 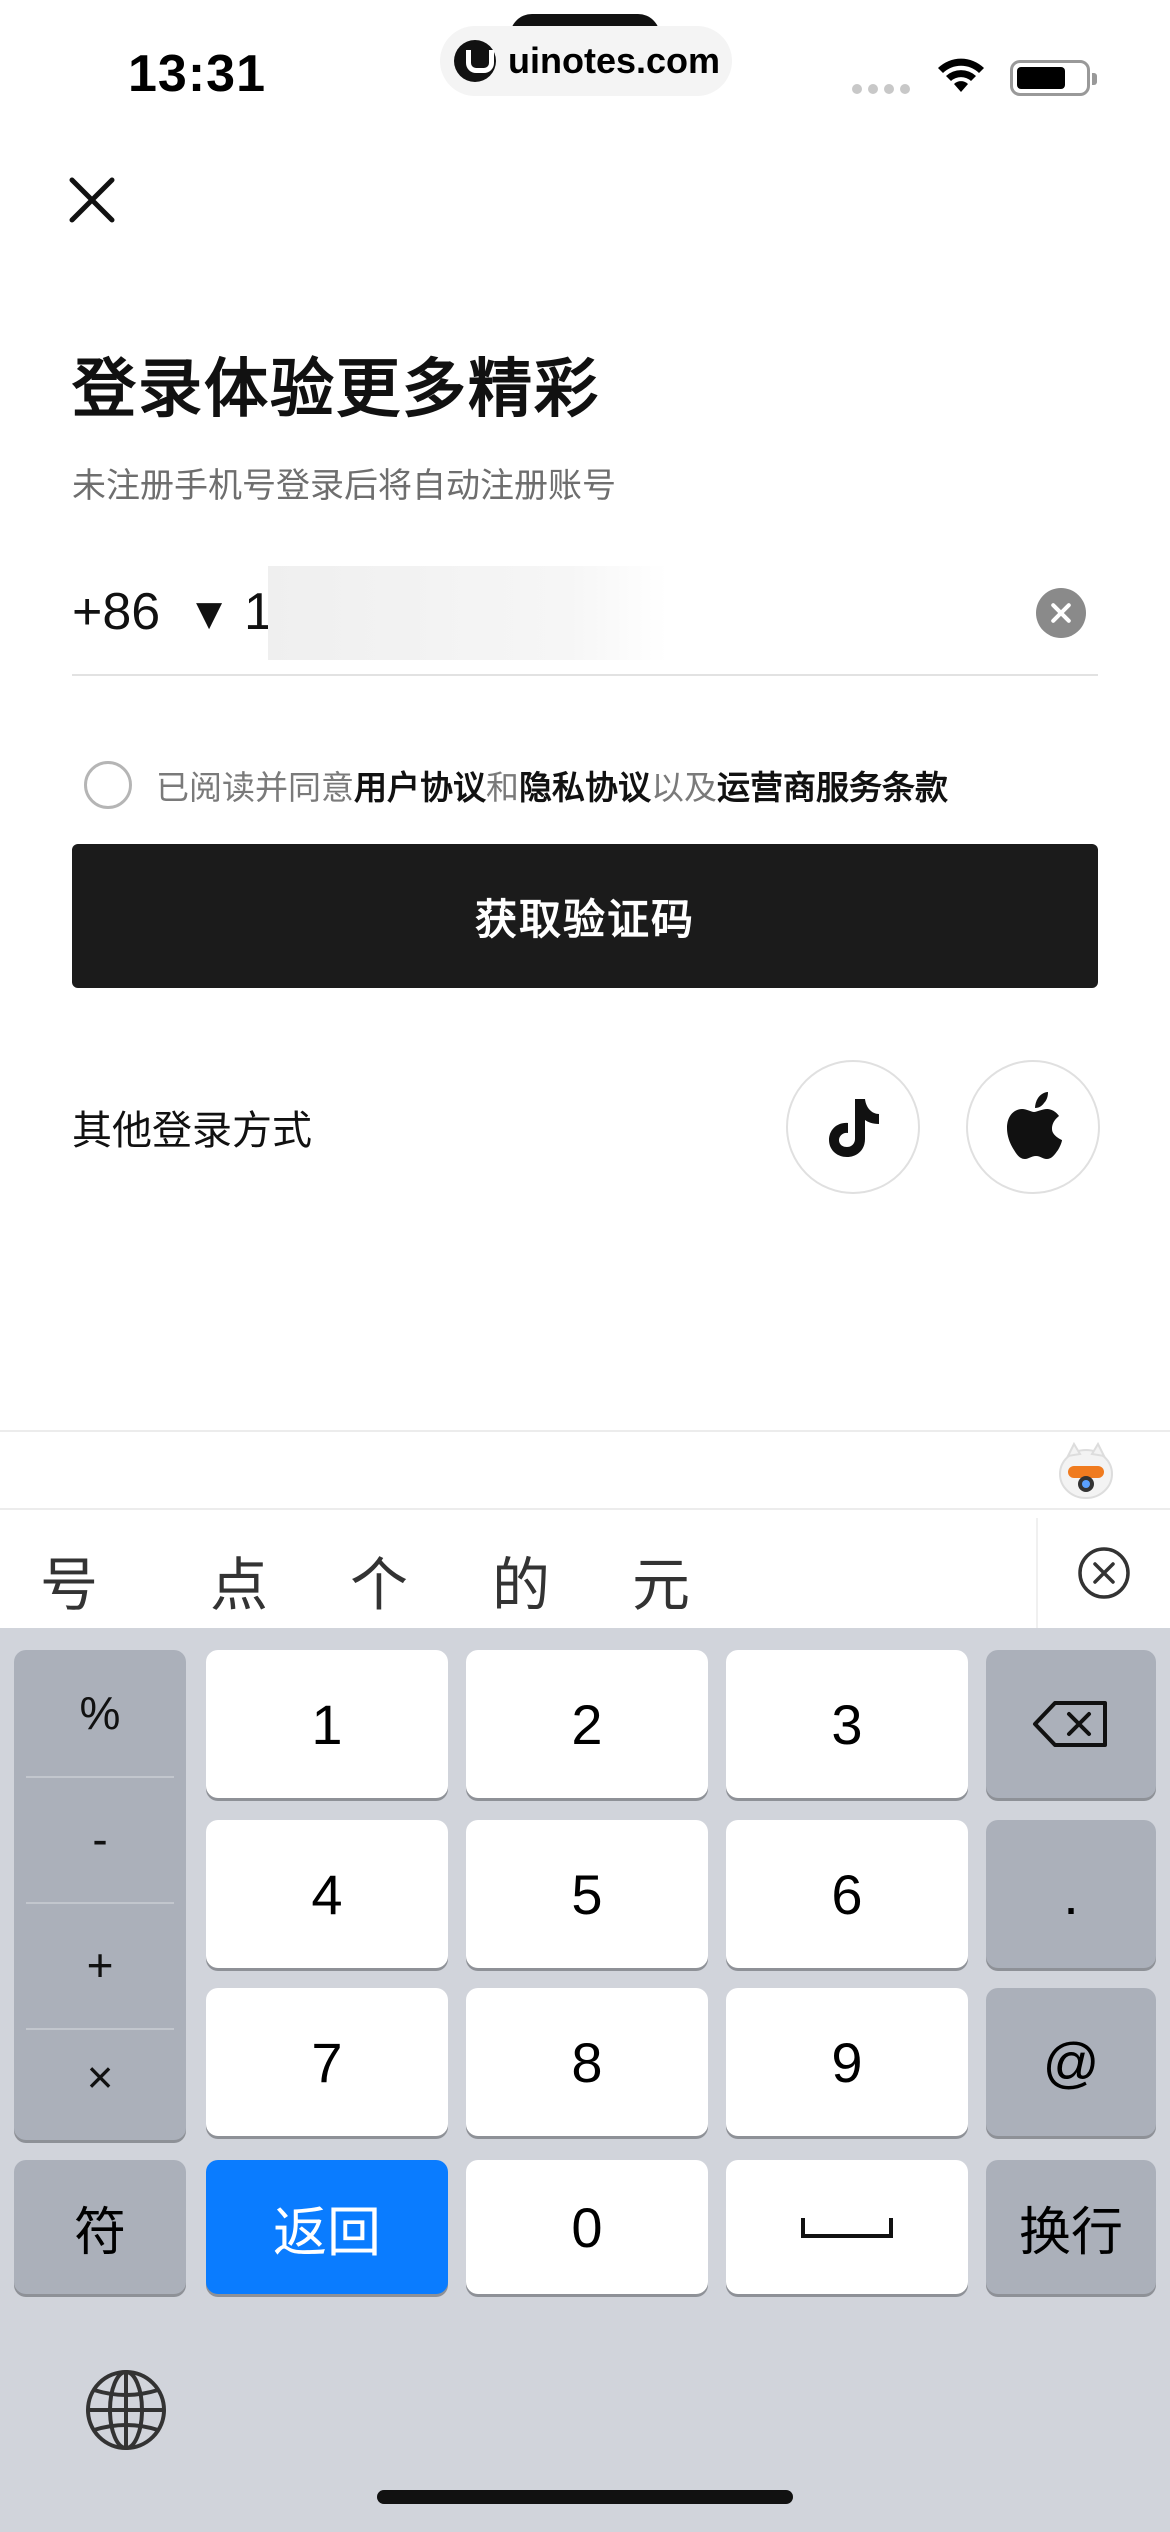 I want to click on close-circle-icon, so click(x=1104, y=1573).